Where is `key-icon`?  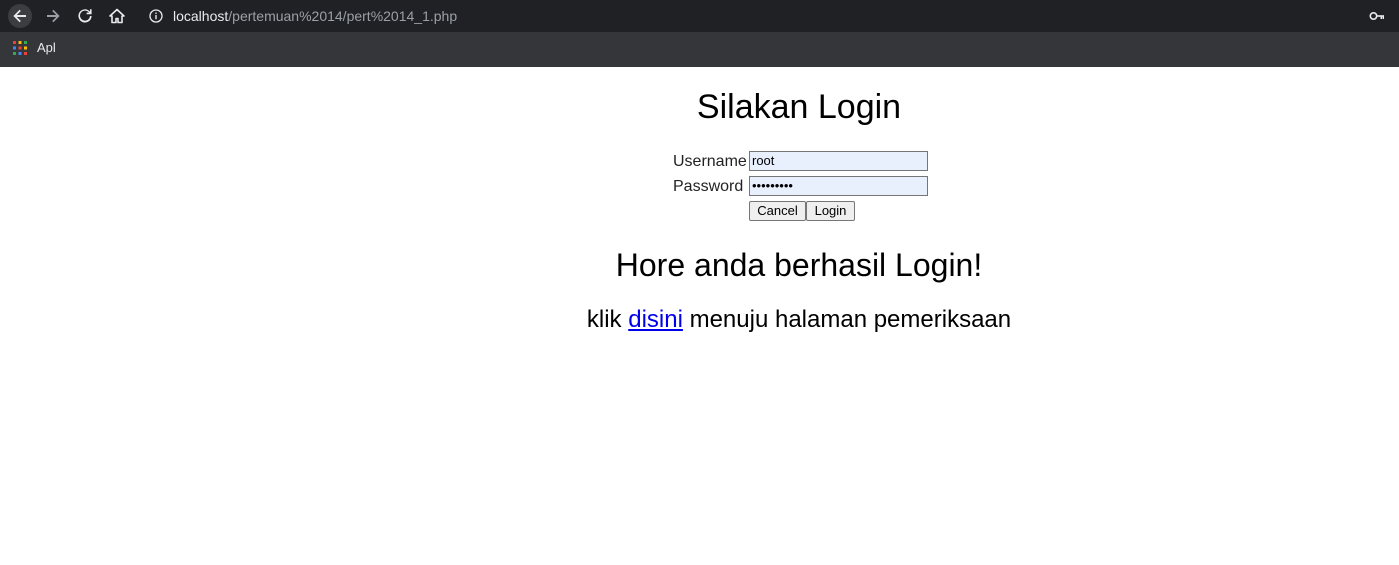
key-icon is located at coordinates (1377, 16).